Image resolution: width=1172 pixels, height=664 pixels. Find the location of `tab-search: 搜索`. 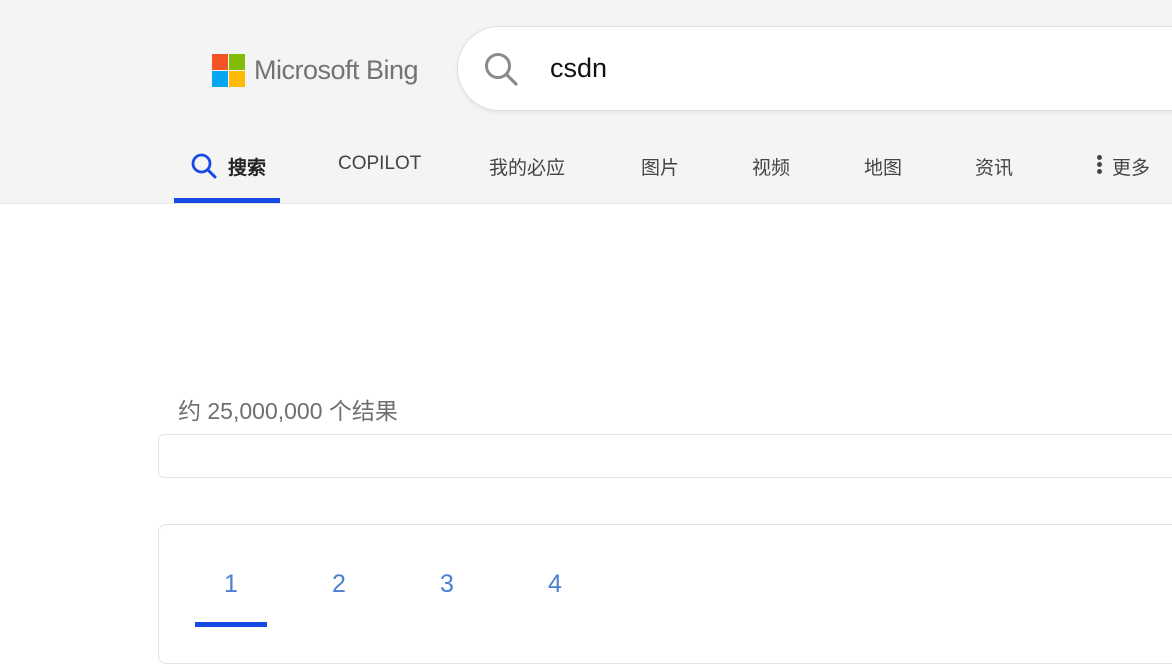

tab-search: 搜索 is located at coordinates (228, 171).